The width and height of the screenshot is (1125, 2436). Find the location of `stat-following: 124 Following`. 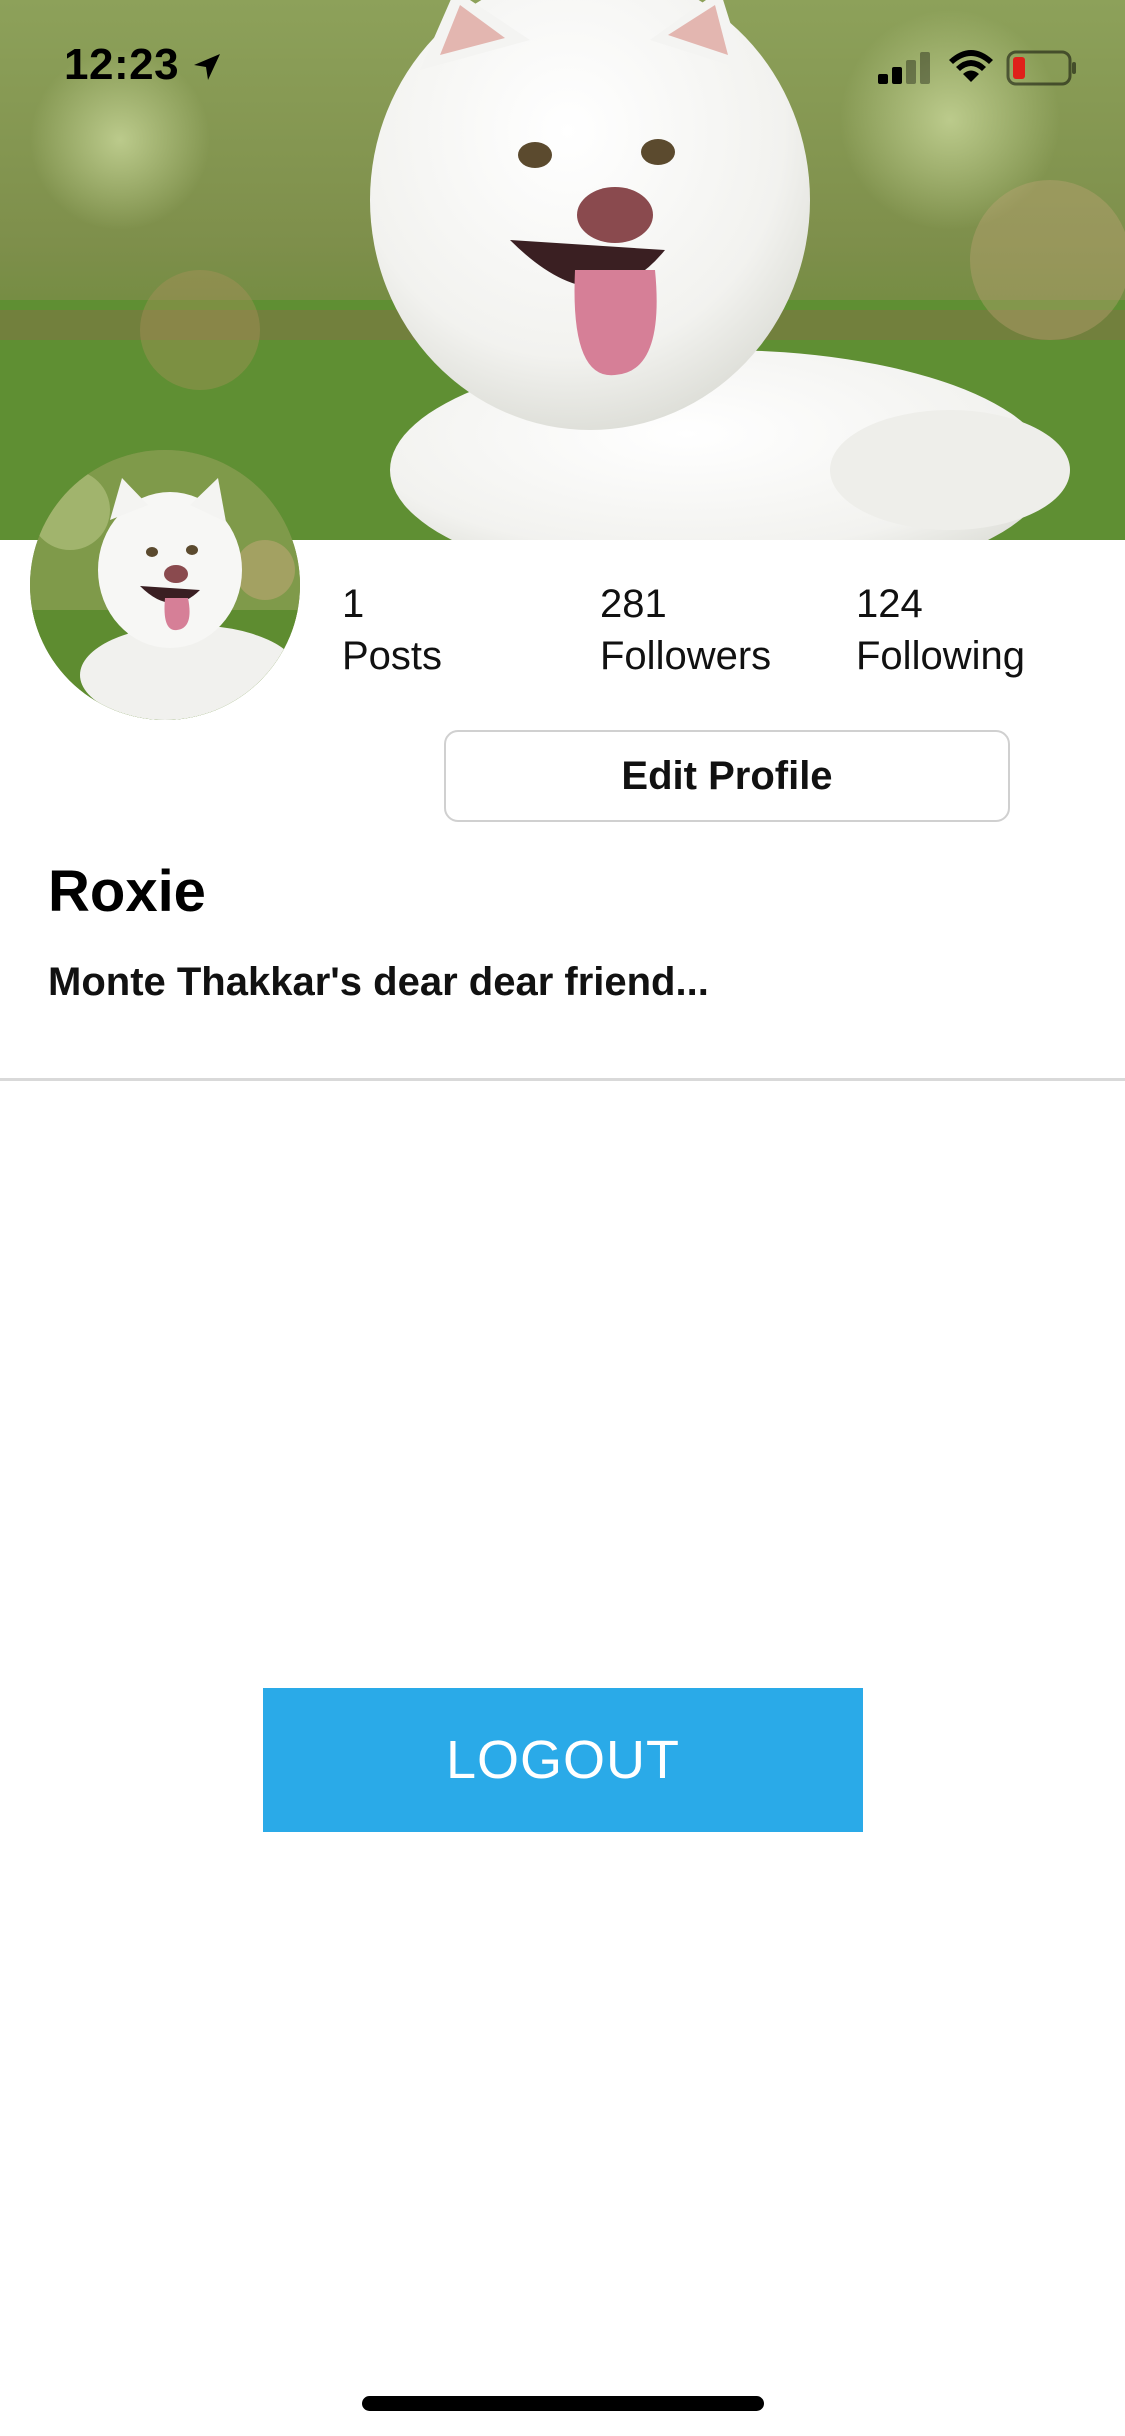

stat-following: 124 Following is located at coordinates (940, 630).